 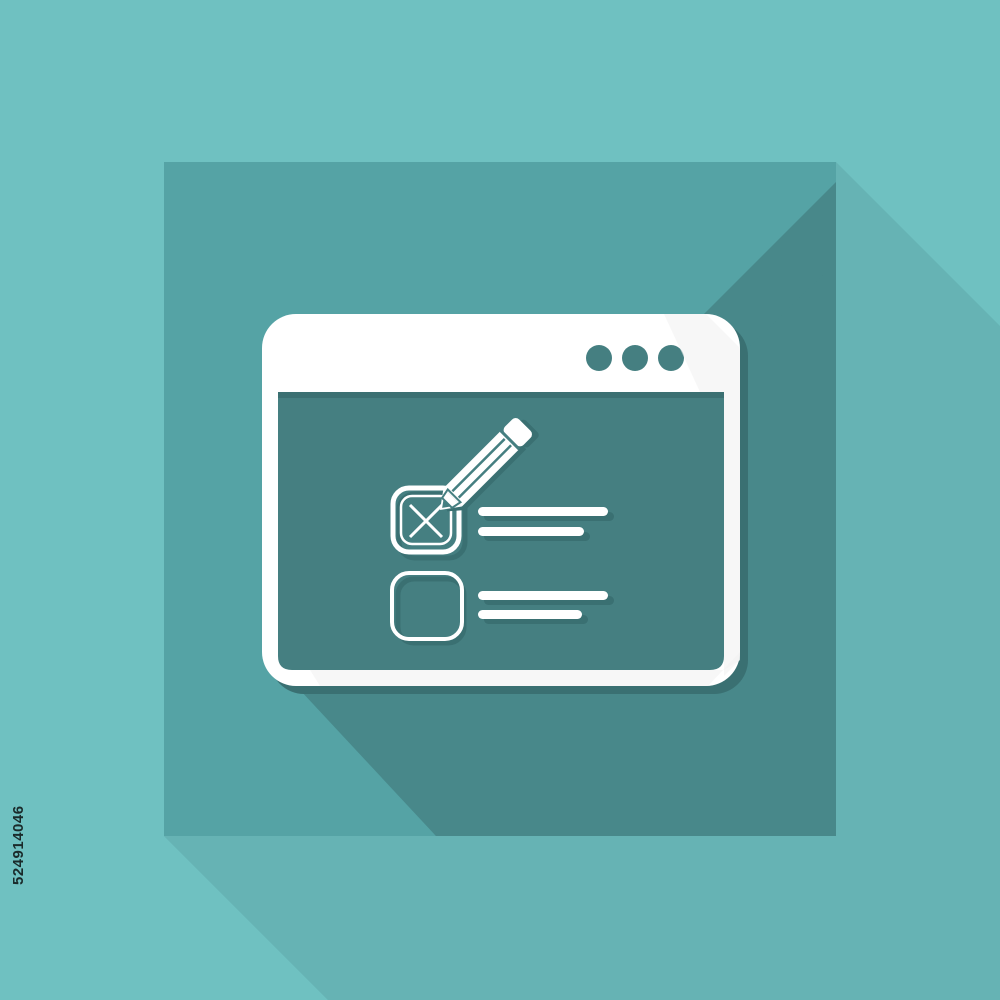 I want to click on image-id-text: 524914046, so click(x=18, y=845).